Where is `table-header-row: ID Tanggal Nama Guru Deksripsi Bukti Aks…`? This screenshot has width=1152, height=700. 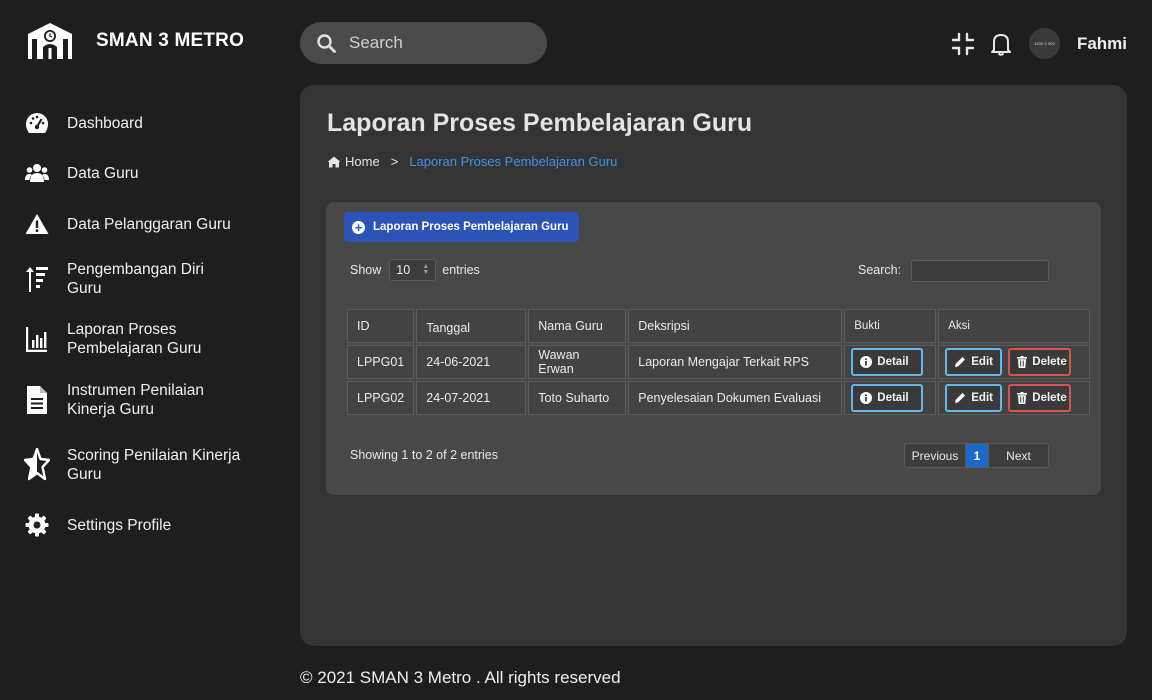
table-header-row: ID Tanggal Nama Guru Deksripsi Bukti Aks… is located at coordinates (719, 326).